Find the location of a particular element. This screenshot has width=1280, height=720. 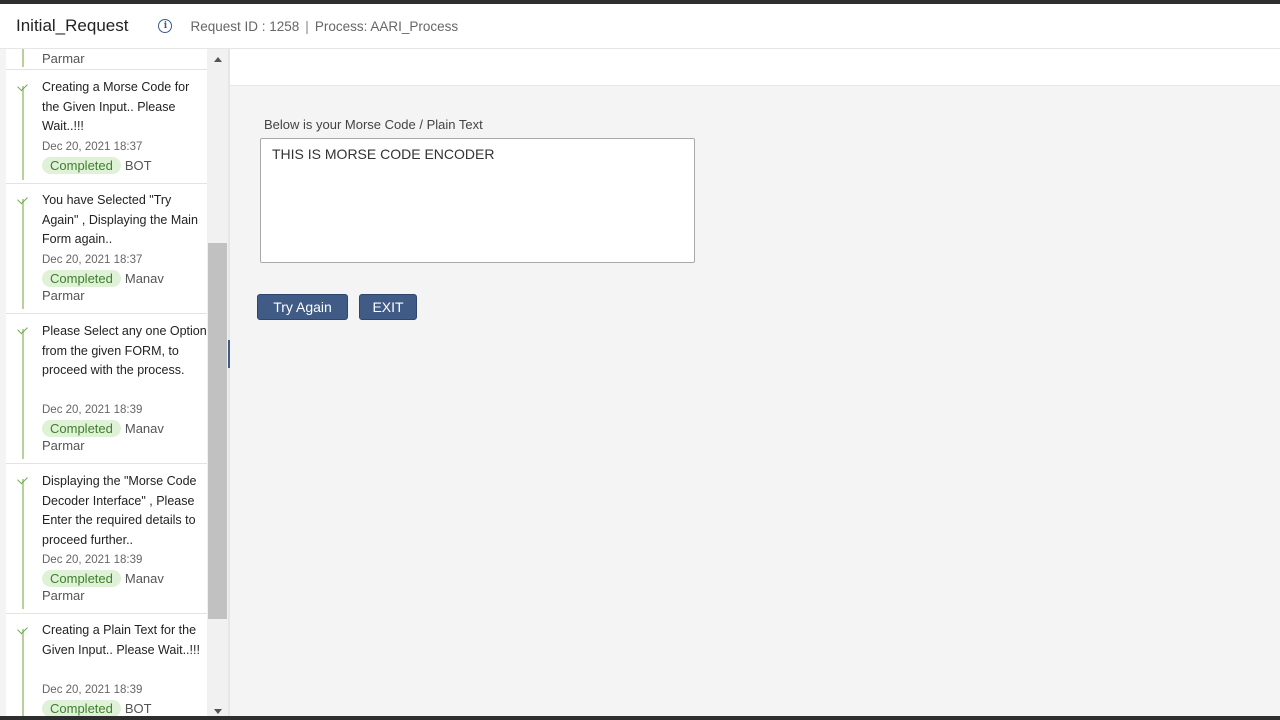

scroll-down-arrow-icon is located at coordinates (218, 711).